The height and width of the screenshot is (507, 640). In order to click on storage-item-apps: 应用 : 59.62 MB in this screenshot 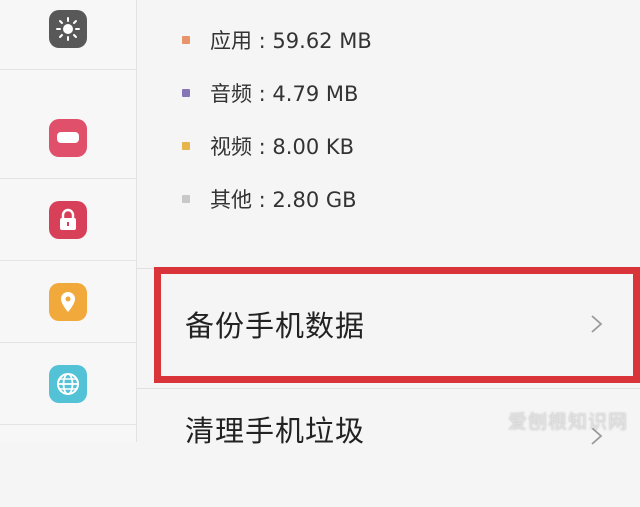, I will do `click(277, 40)`.